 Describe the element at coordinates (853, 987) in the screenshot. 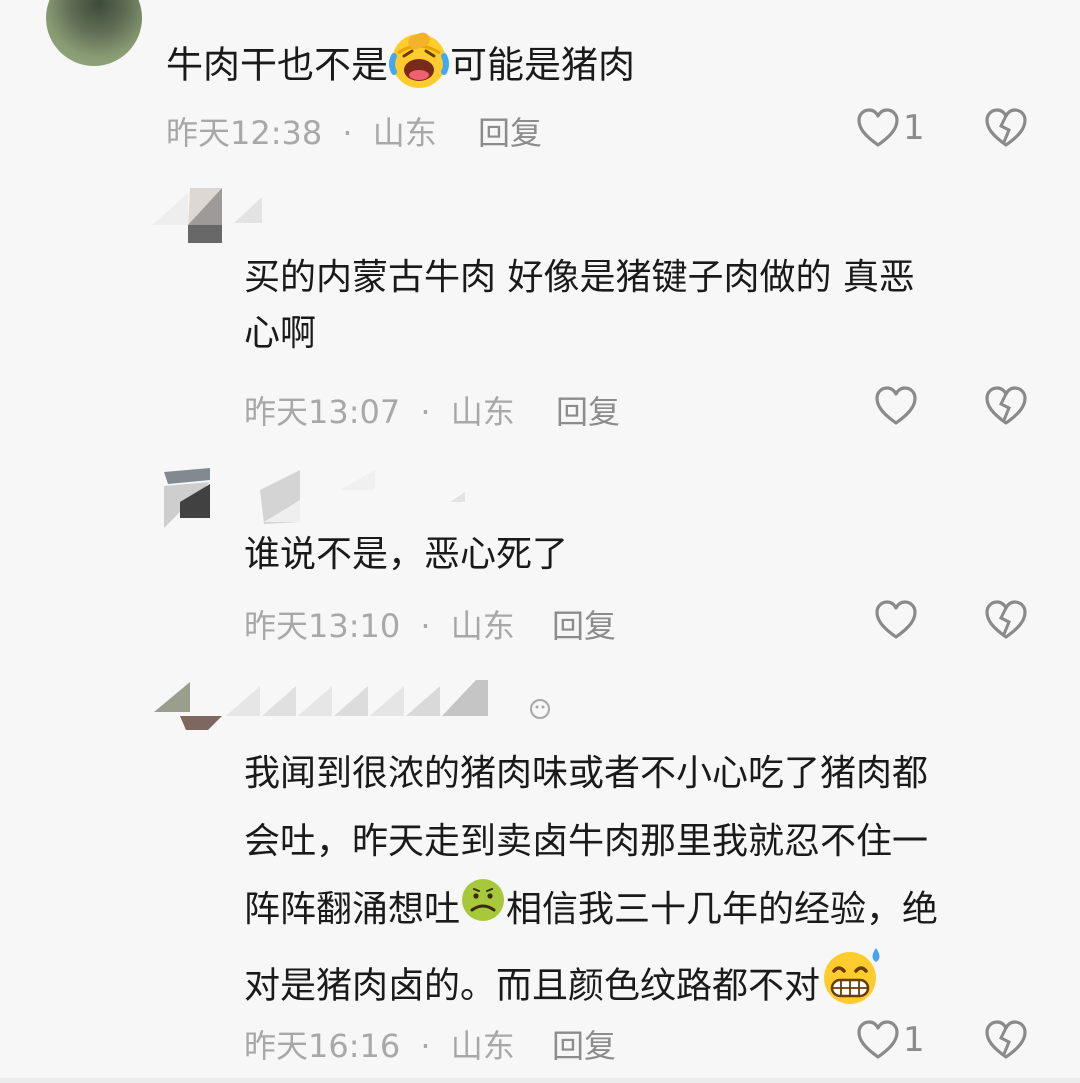

I see `grimacing-sweat-emoji` at that location.